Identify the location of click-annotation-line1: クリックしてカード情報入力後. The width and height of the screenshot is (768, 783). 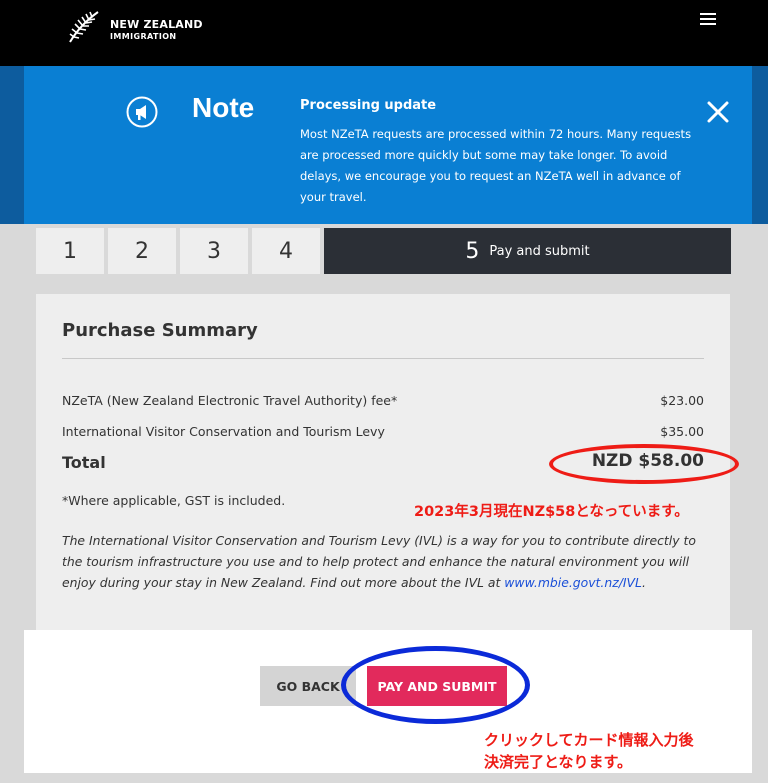
(589, 740).